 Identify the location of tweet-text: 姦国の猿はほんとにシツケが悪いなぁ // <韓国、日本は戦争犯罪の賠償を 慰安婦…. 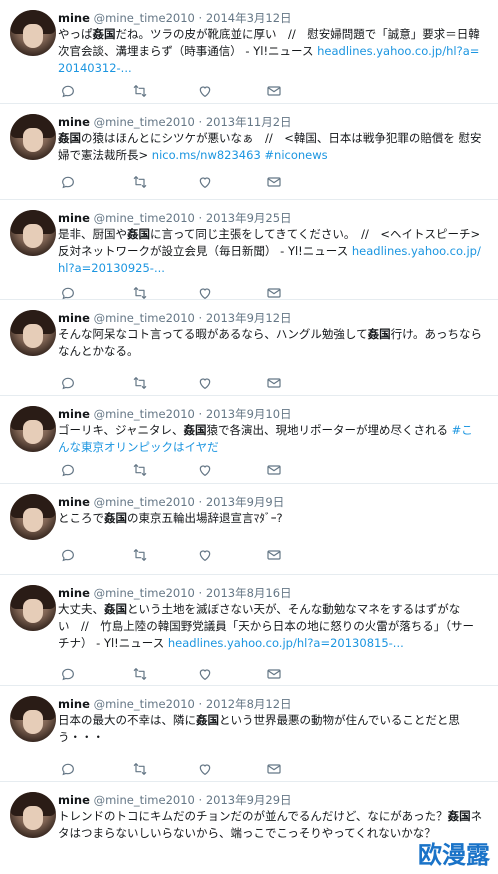
(271, 147).